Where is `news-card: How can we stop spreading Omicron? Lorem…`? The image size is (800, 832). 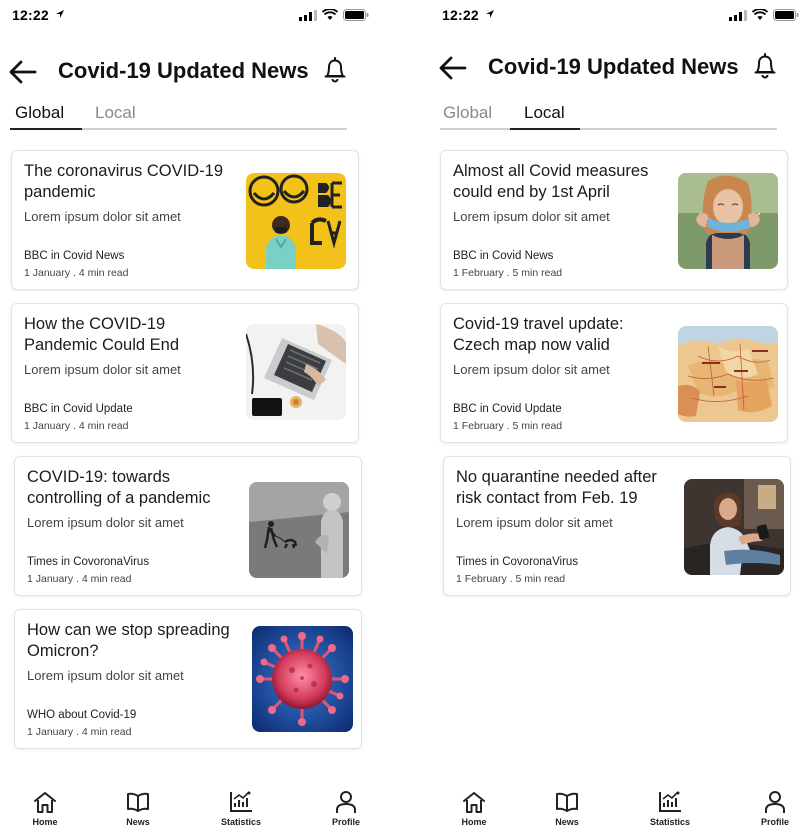
news-card: How can we stop spreading Omicron? Lorem… is located at coordinates (188, 679).